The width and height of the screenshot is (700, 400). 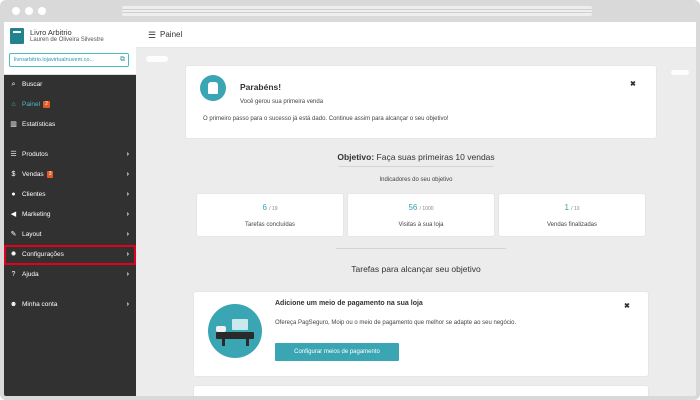 I want to click on stat-card-tasks: 6 / 19 Tarefas concluídas, so click(x=270, y=215).